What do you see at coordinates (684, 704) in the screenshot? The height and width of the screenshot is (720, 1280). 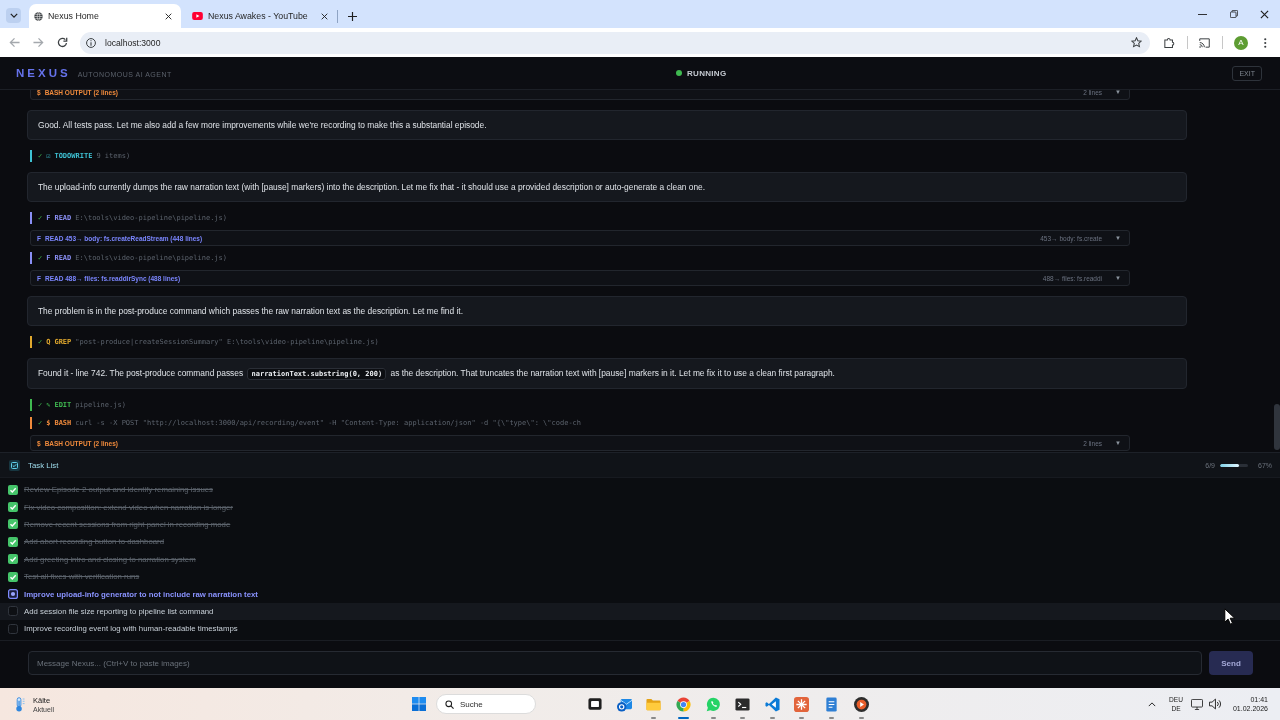 I see `browser-icon` at bounding box center [684, 704].